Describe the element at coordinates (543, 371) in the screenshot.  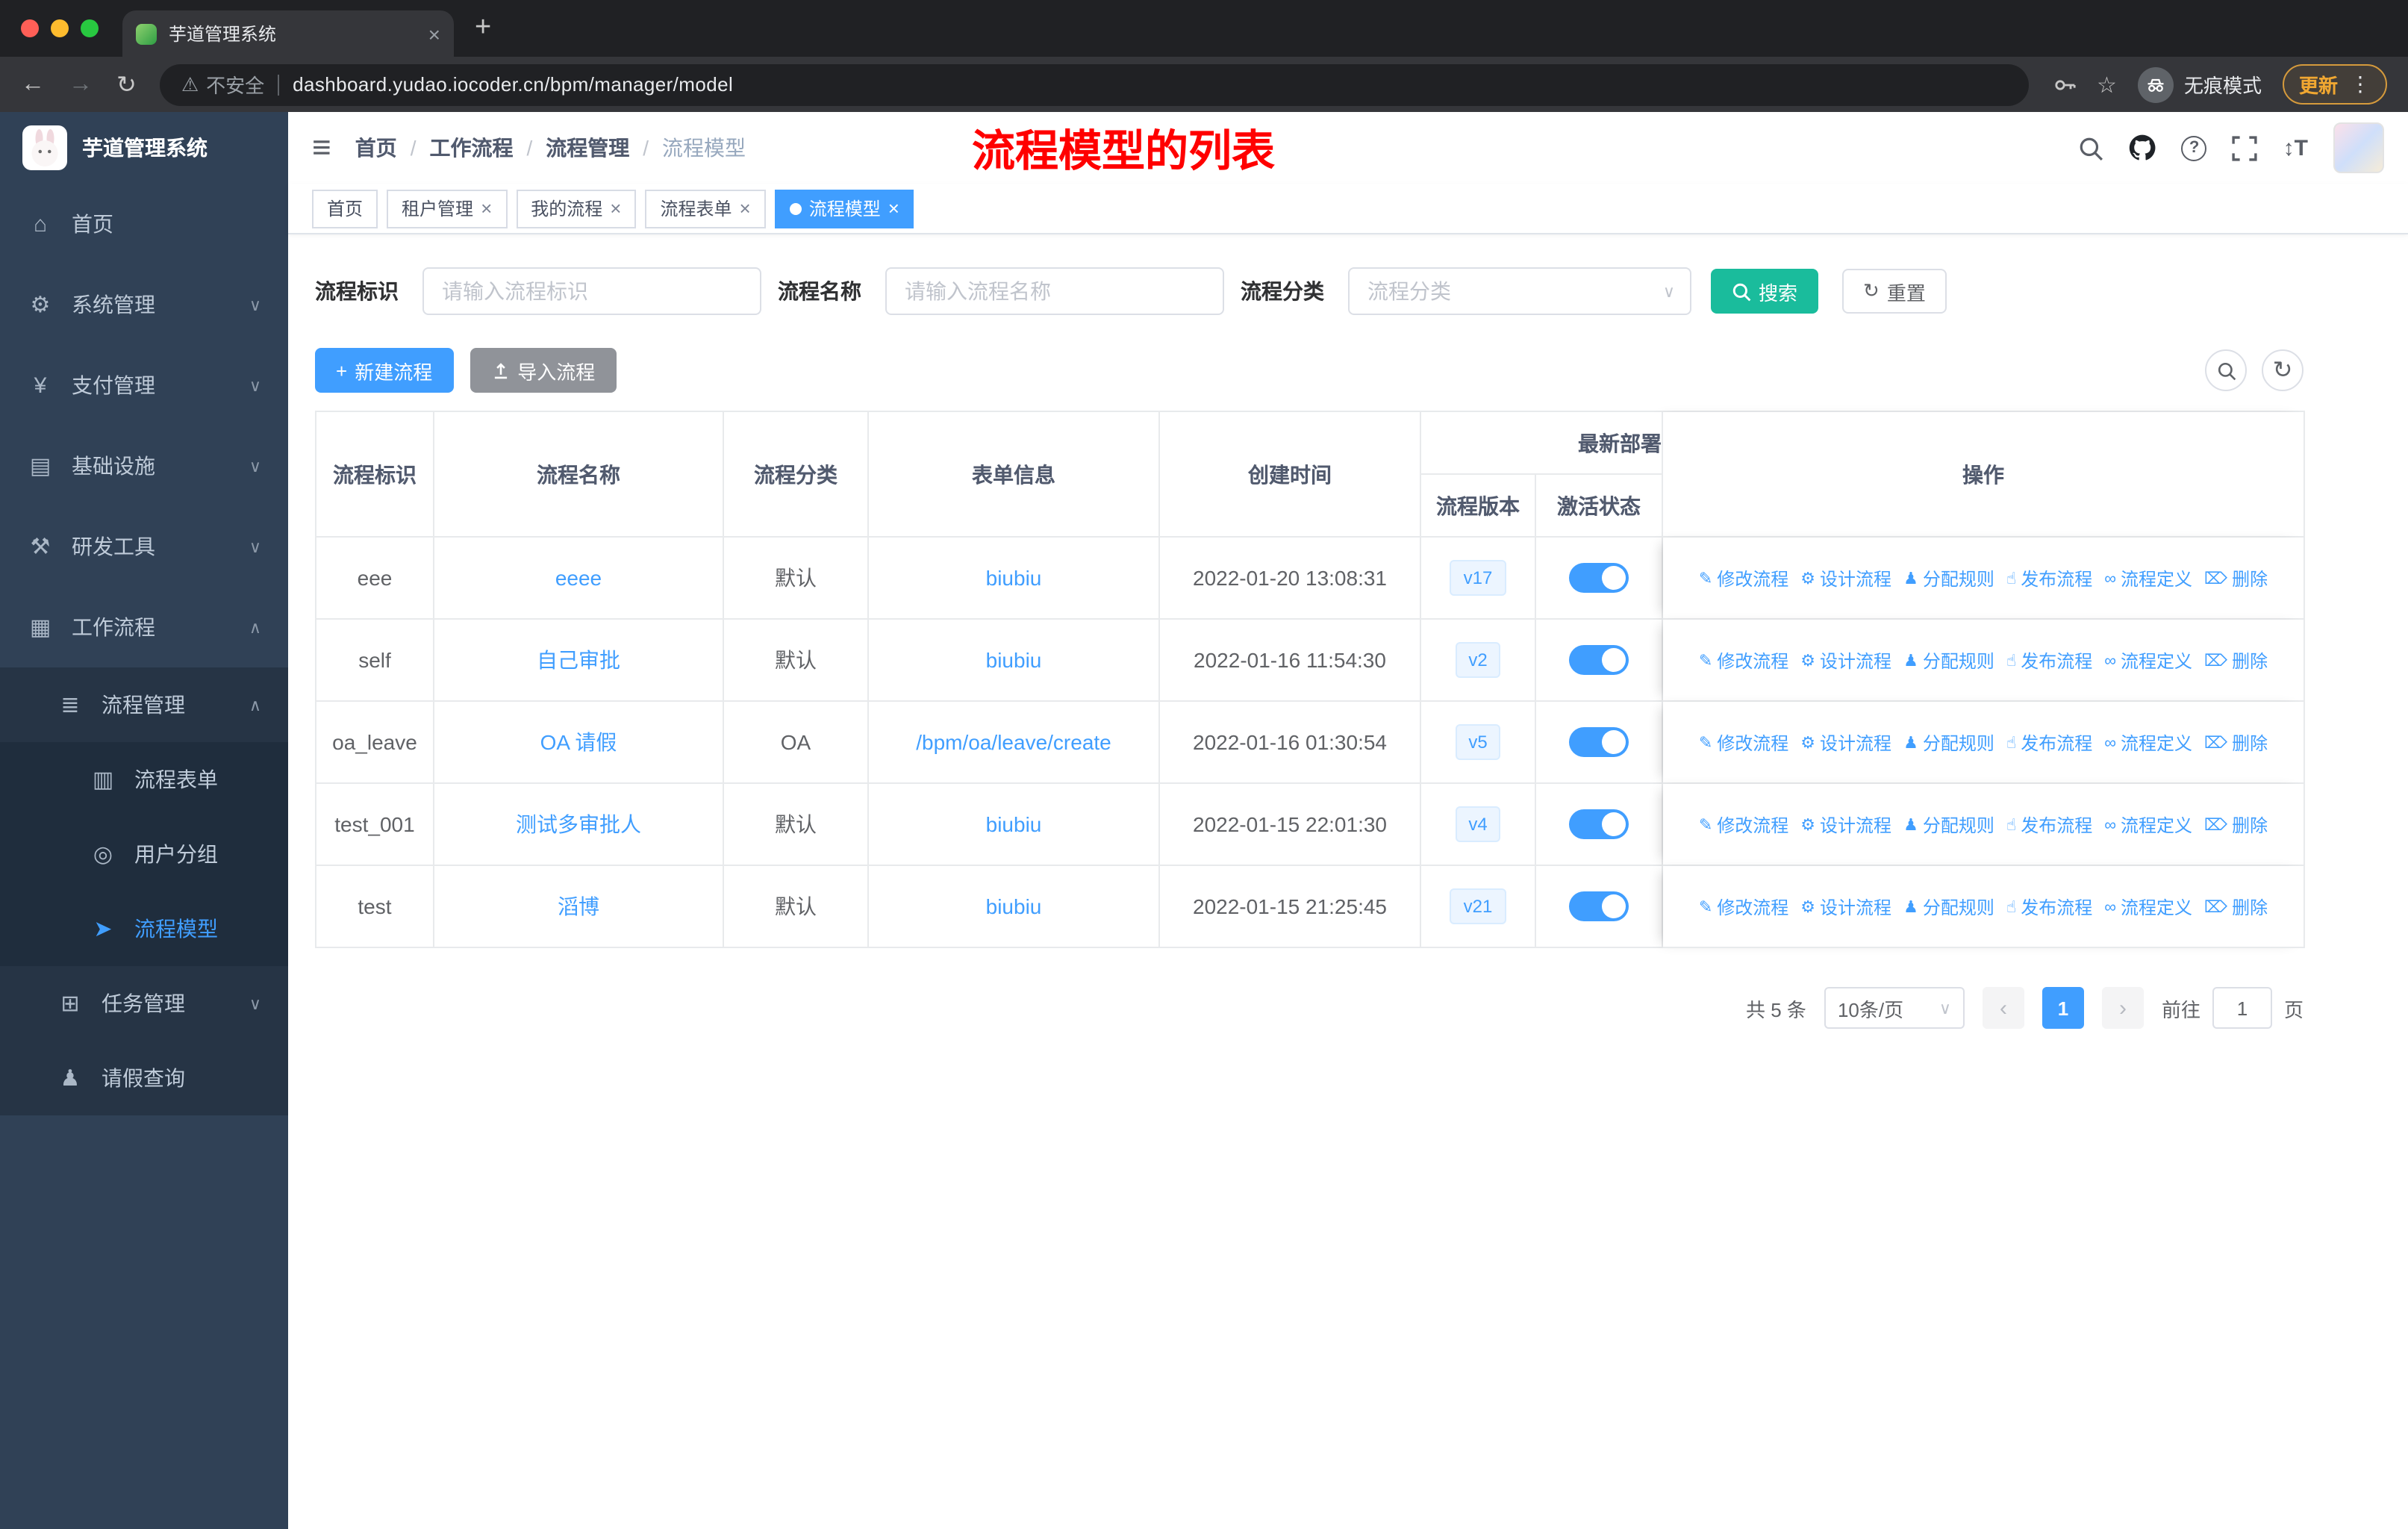
I see `import-process-button: 导入流程` at that location.